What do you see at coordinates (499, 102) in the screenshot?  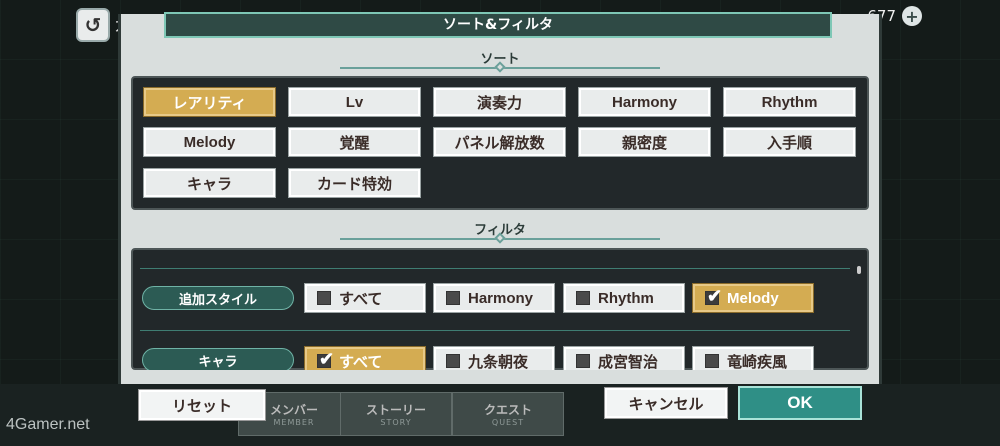 I see `sort-power-button: 演奏力` at bounding box center [499, 102].